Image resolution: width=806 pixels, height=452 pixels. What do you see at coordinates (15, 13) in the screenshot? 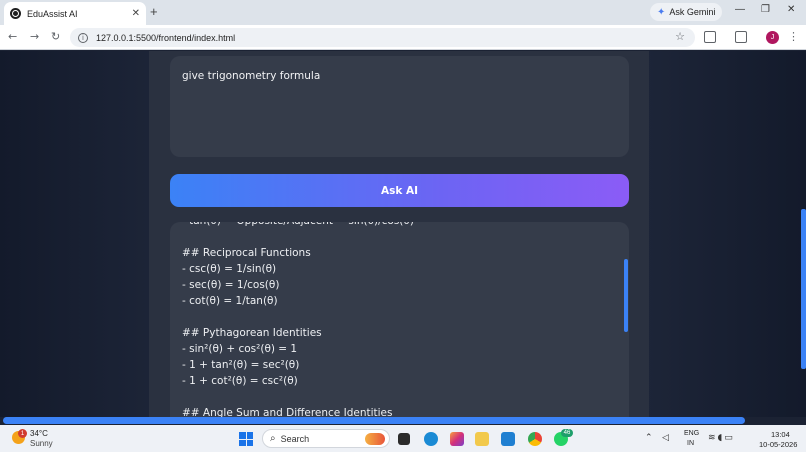
I see `tab-favicon-icon` at bounding box center [15, 13].